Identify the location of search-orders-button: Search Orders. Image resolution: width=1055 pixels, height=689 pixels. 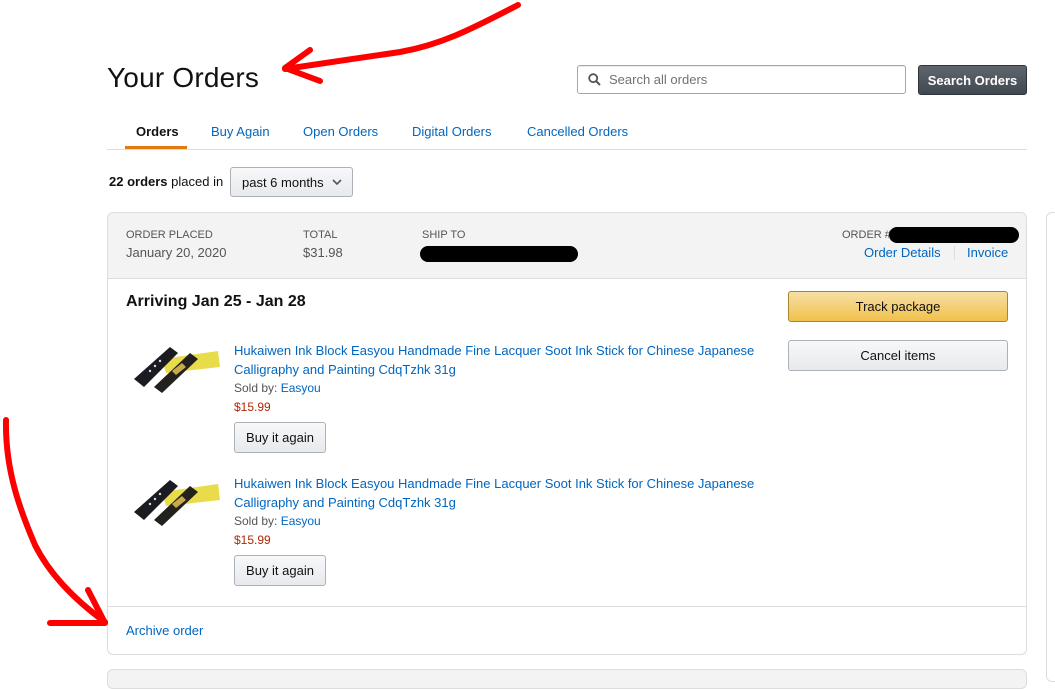
(972, 80).